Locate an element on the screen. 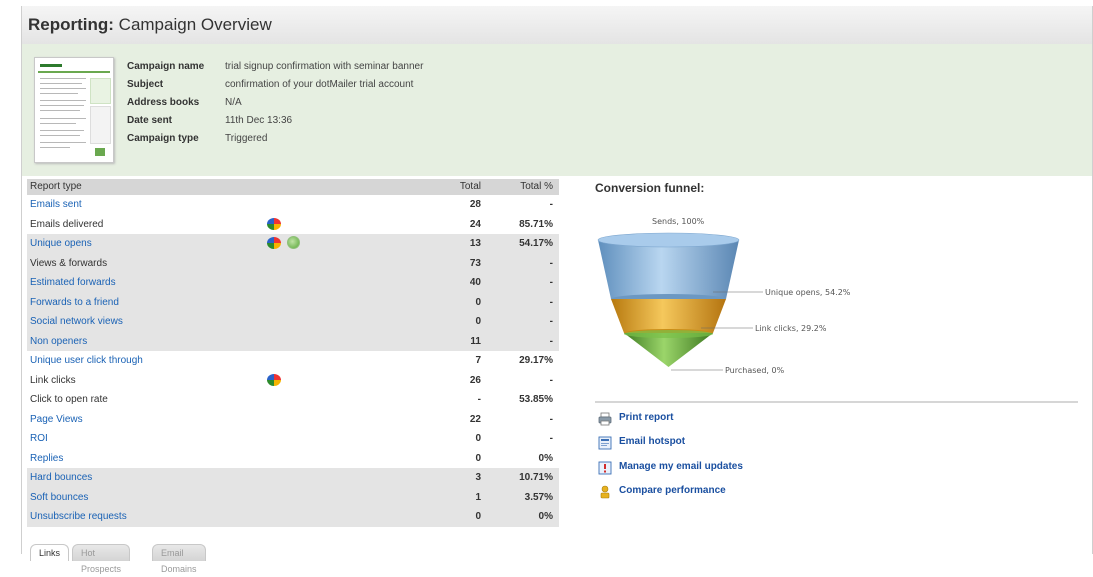  tab-email-domains: Email Domains is located at coordinates (179, 559).